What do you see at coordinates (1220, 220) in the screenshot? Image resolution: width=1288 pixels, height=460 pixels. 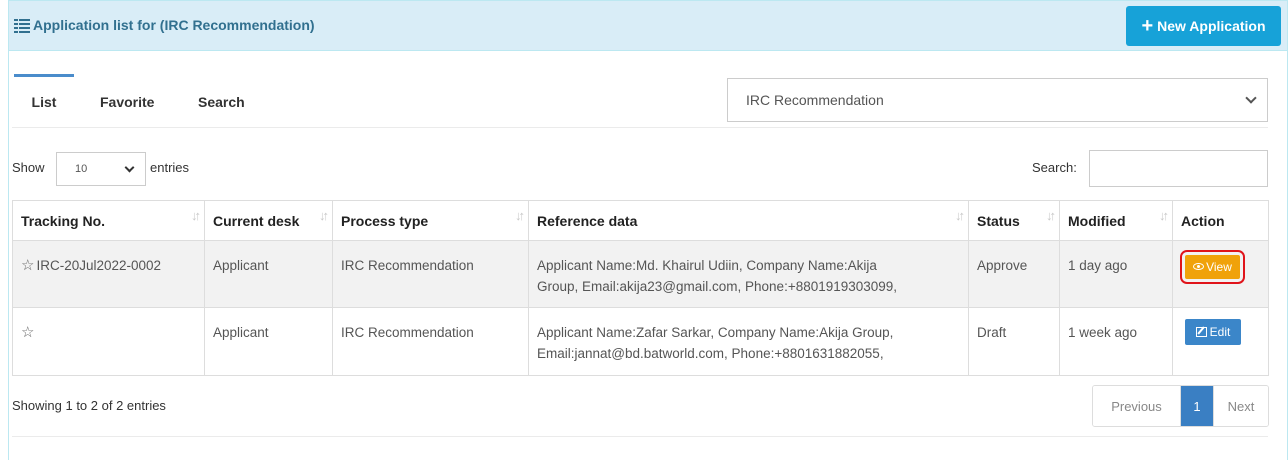 I see `column-header-action: Action` at bounding box center [1220, 220].